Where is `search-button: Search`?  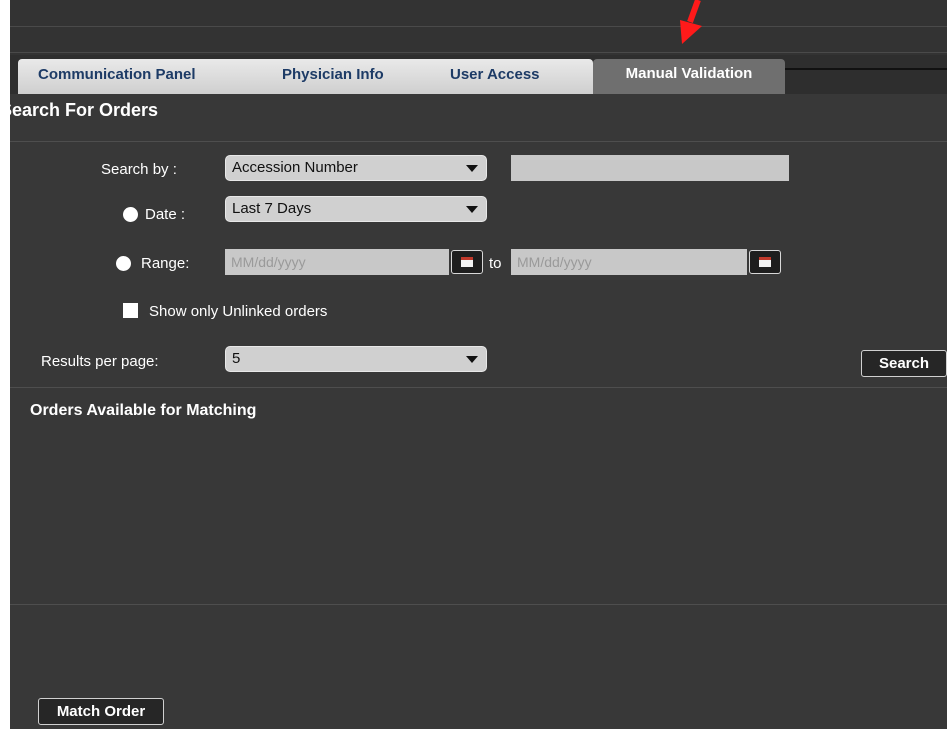 search-button: Search is located at coordinates (904, 363).